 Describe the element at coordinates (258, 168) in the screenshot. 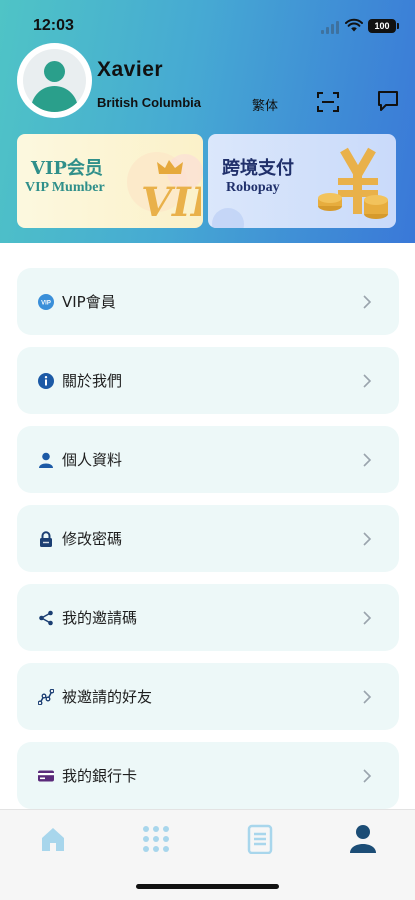

I see `pay-banner-title: 跨境支付` at that location.